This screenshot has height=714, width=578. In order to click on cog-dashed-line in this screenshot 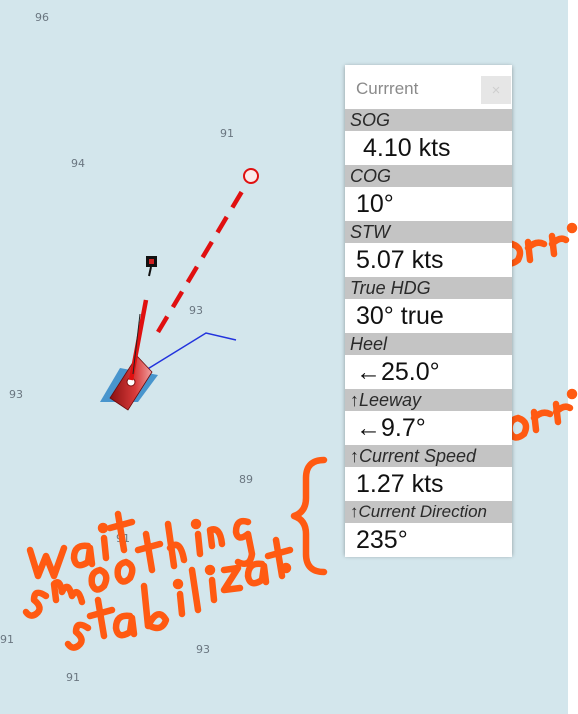, I will do `click(204, 255)`.